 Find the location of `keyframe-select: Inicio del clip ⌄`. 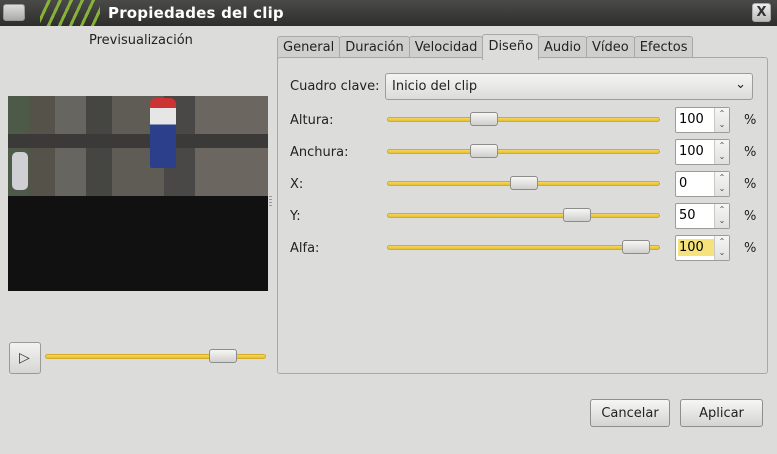

keyframe-select: Inicio del clip ⌄ is located at coordinates (569, 86).